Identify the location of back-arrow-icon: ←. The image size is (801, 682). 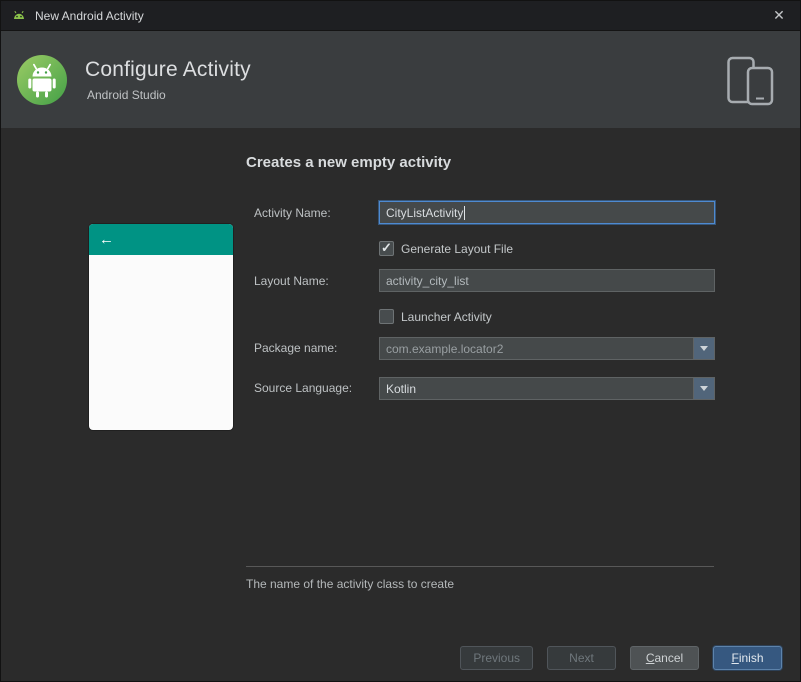
(106, 239).